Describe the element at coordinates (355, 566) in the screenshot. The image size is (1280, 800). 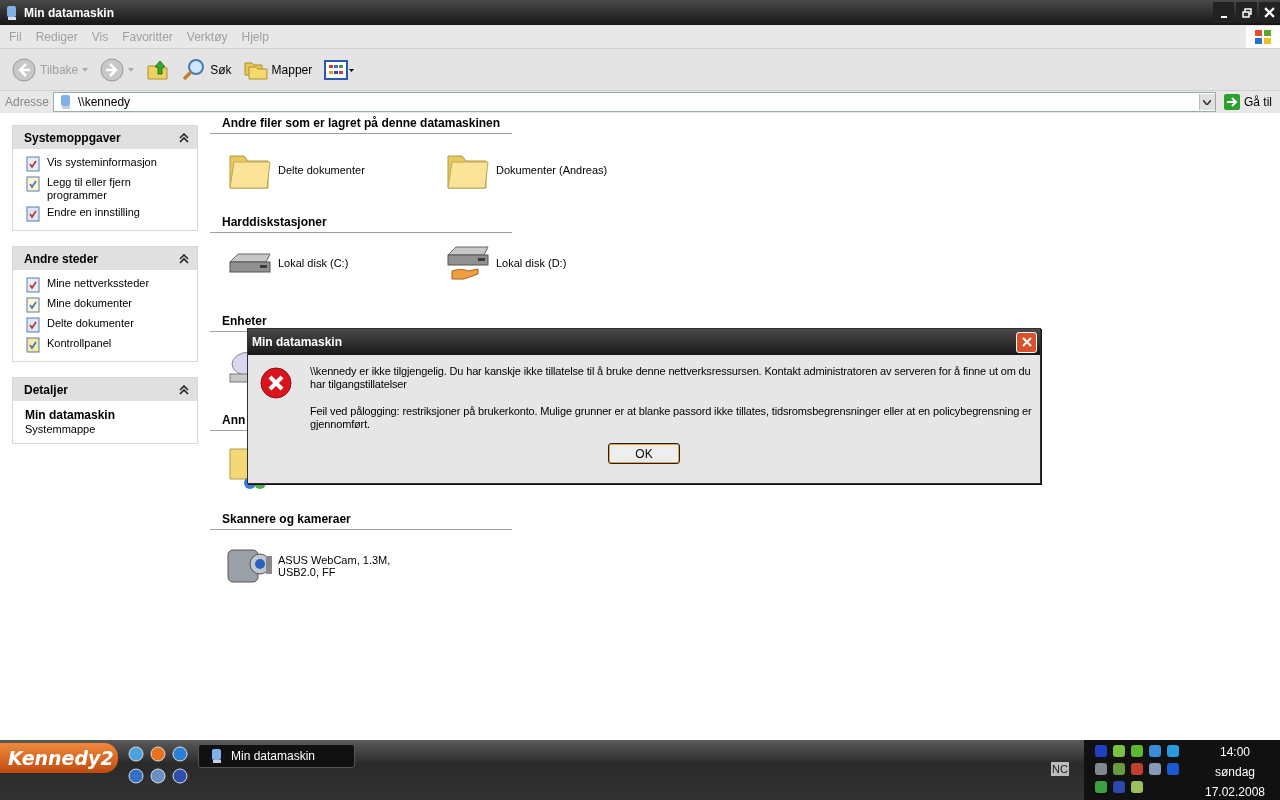
I see `item-label: ASUS WebCam, 1.3M, USB2.0, FF` at that location.